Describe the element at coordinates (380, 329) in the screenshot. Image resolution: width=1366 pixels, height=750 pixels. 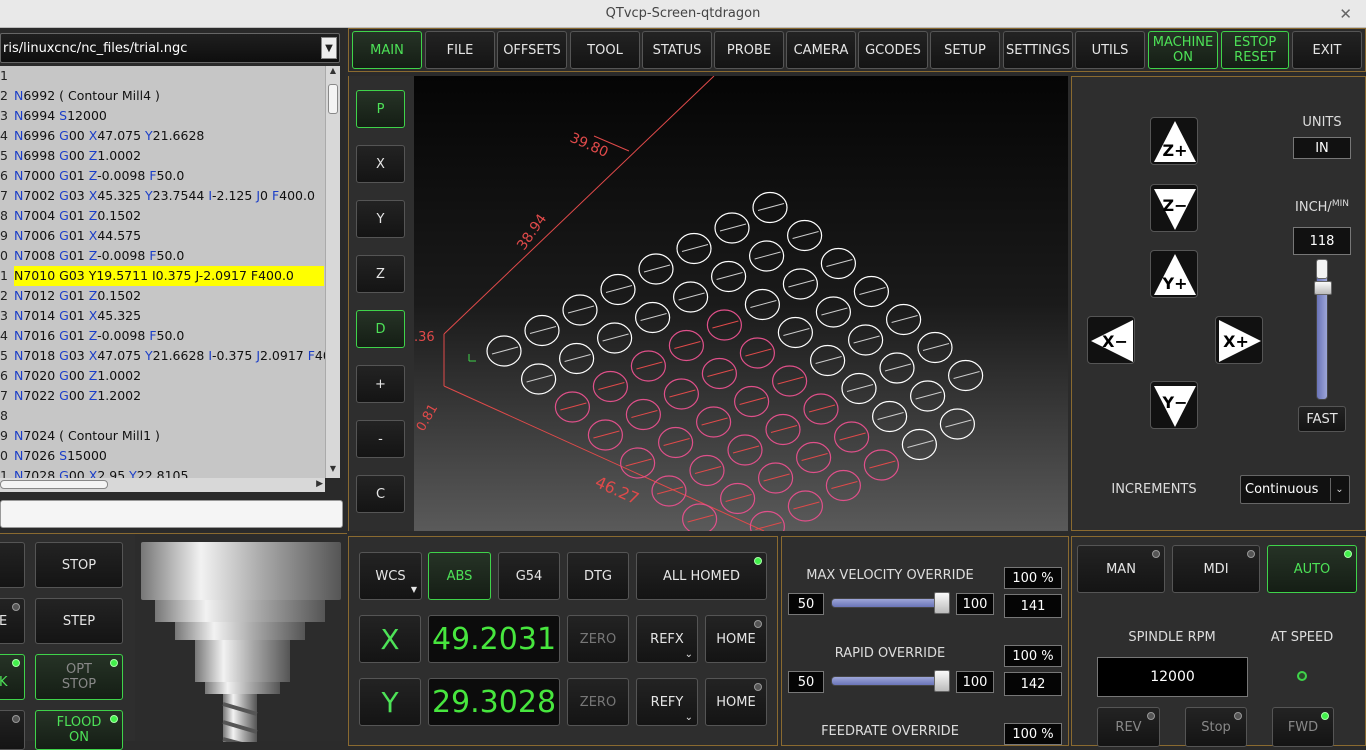
I see `view-dimensions-button: D` at that location.